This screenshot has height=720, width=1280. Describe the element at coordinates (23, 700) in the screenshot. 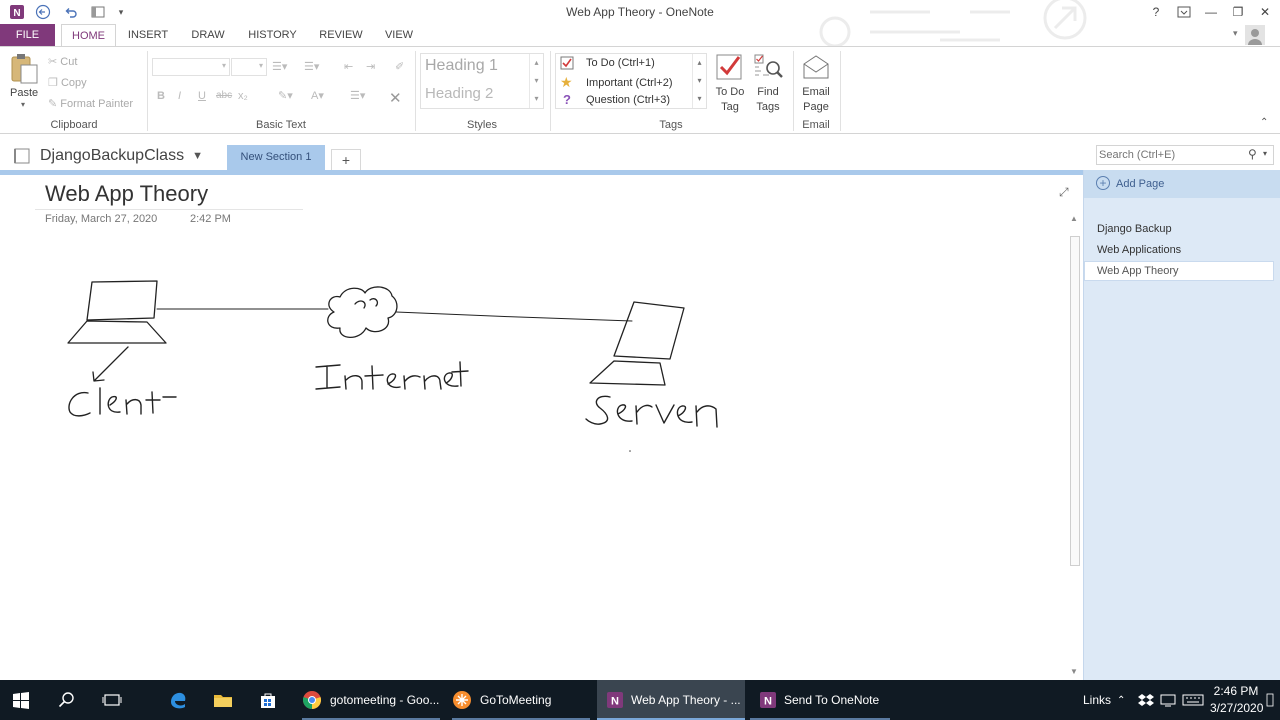

I see `start-button` at that location.